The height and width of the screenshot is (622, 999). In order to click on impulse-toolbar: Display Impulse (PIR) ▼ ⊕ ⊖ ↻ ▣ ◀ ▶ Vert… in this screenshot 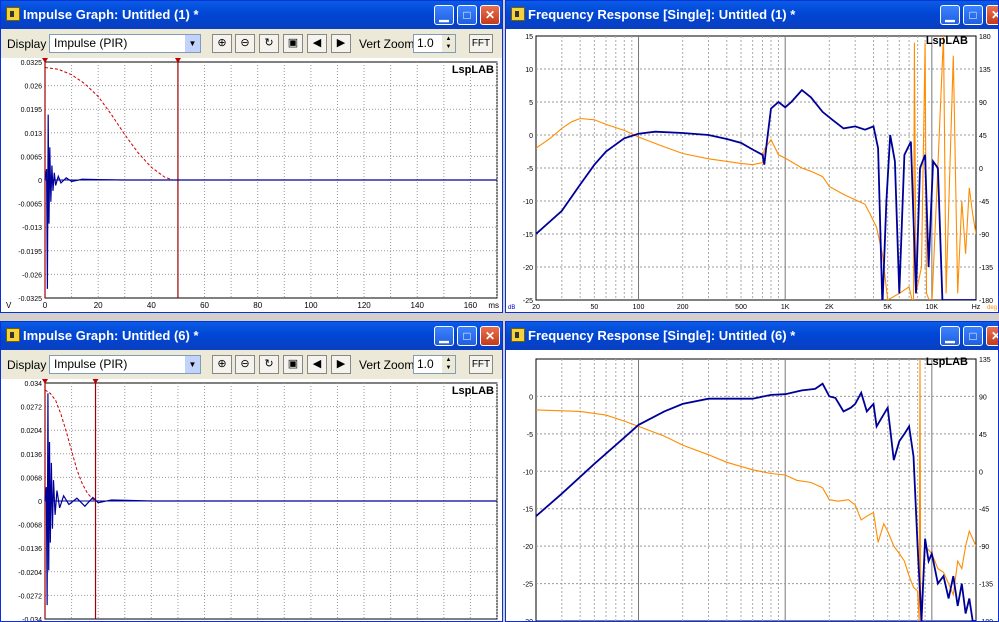, I will do `click(251, 43)`.